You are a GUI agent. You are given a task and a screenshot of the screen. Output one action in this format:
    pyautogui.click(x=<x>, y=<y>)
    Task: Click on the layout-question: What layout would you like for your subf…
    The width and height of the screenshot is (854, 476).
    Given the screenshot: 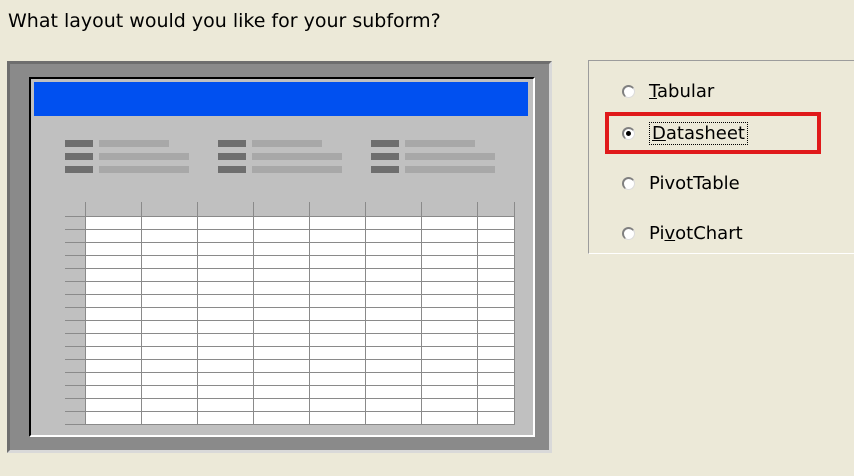 What is the action you would take?
    pyautogui.click(x=224, y=21)
    